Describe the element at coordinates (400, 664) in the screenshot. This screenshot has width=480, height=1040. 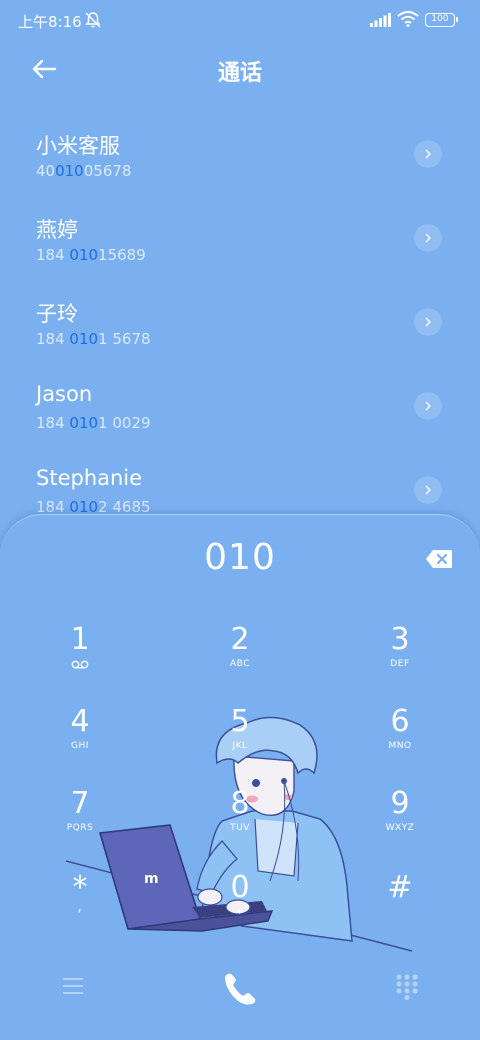
I see `key-letters: DEF` at that location.